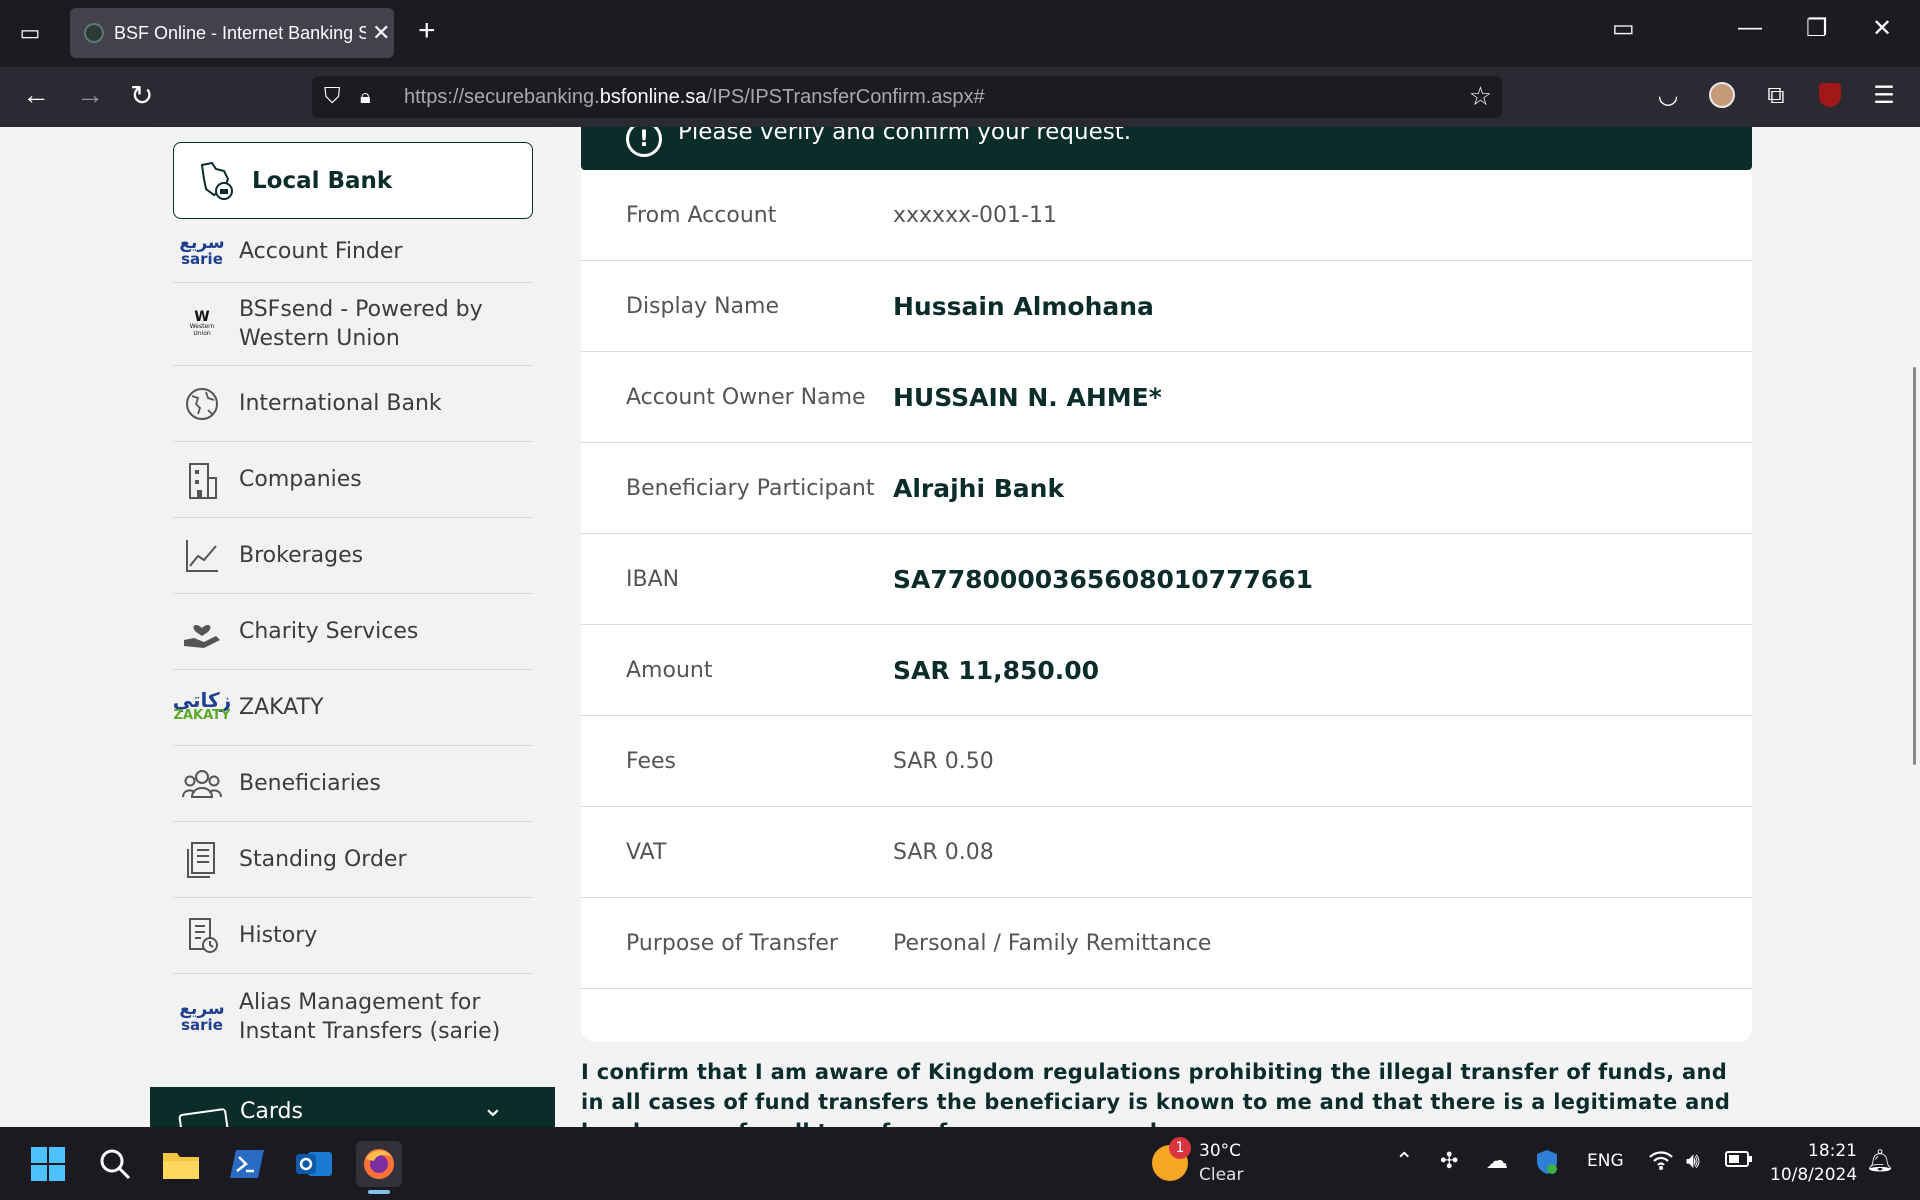 The image size is (1920, 1200). Describe the element at coordinates (353, 936) in the screenshot. I see `sidebar-item-history: History` at that location.